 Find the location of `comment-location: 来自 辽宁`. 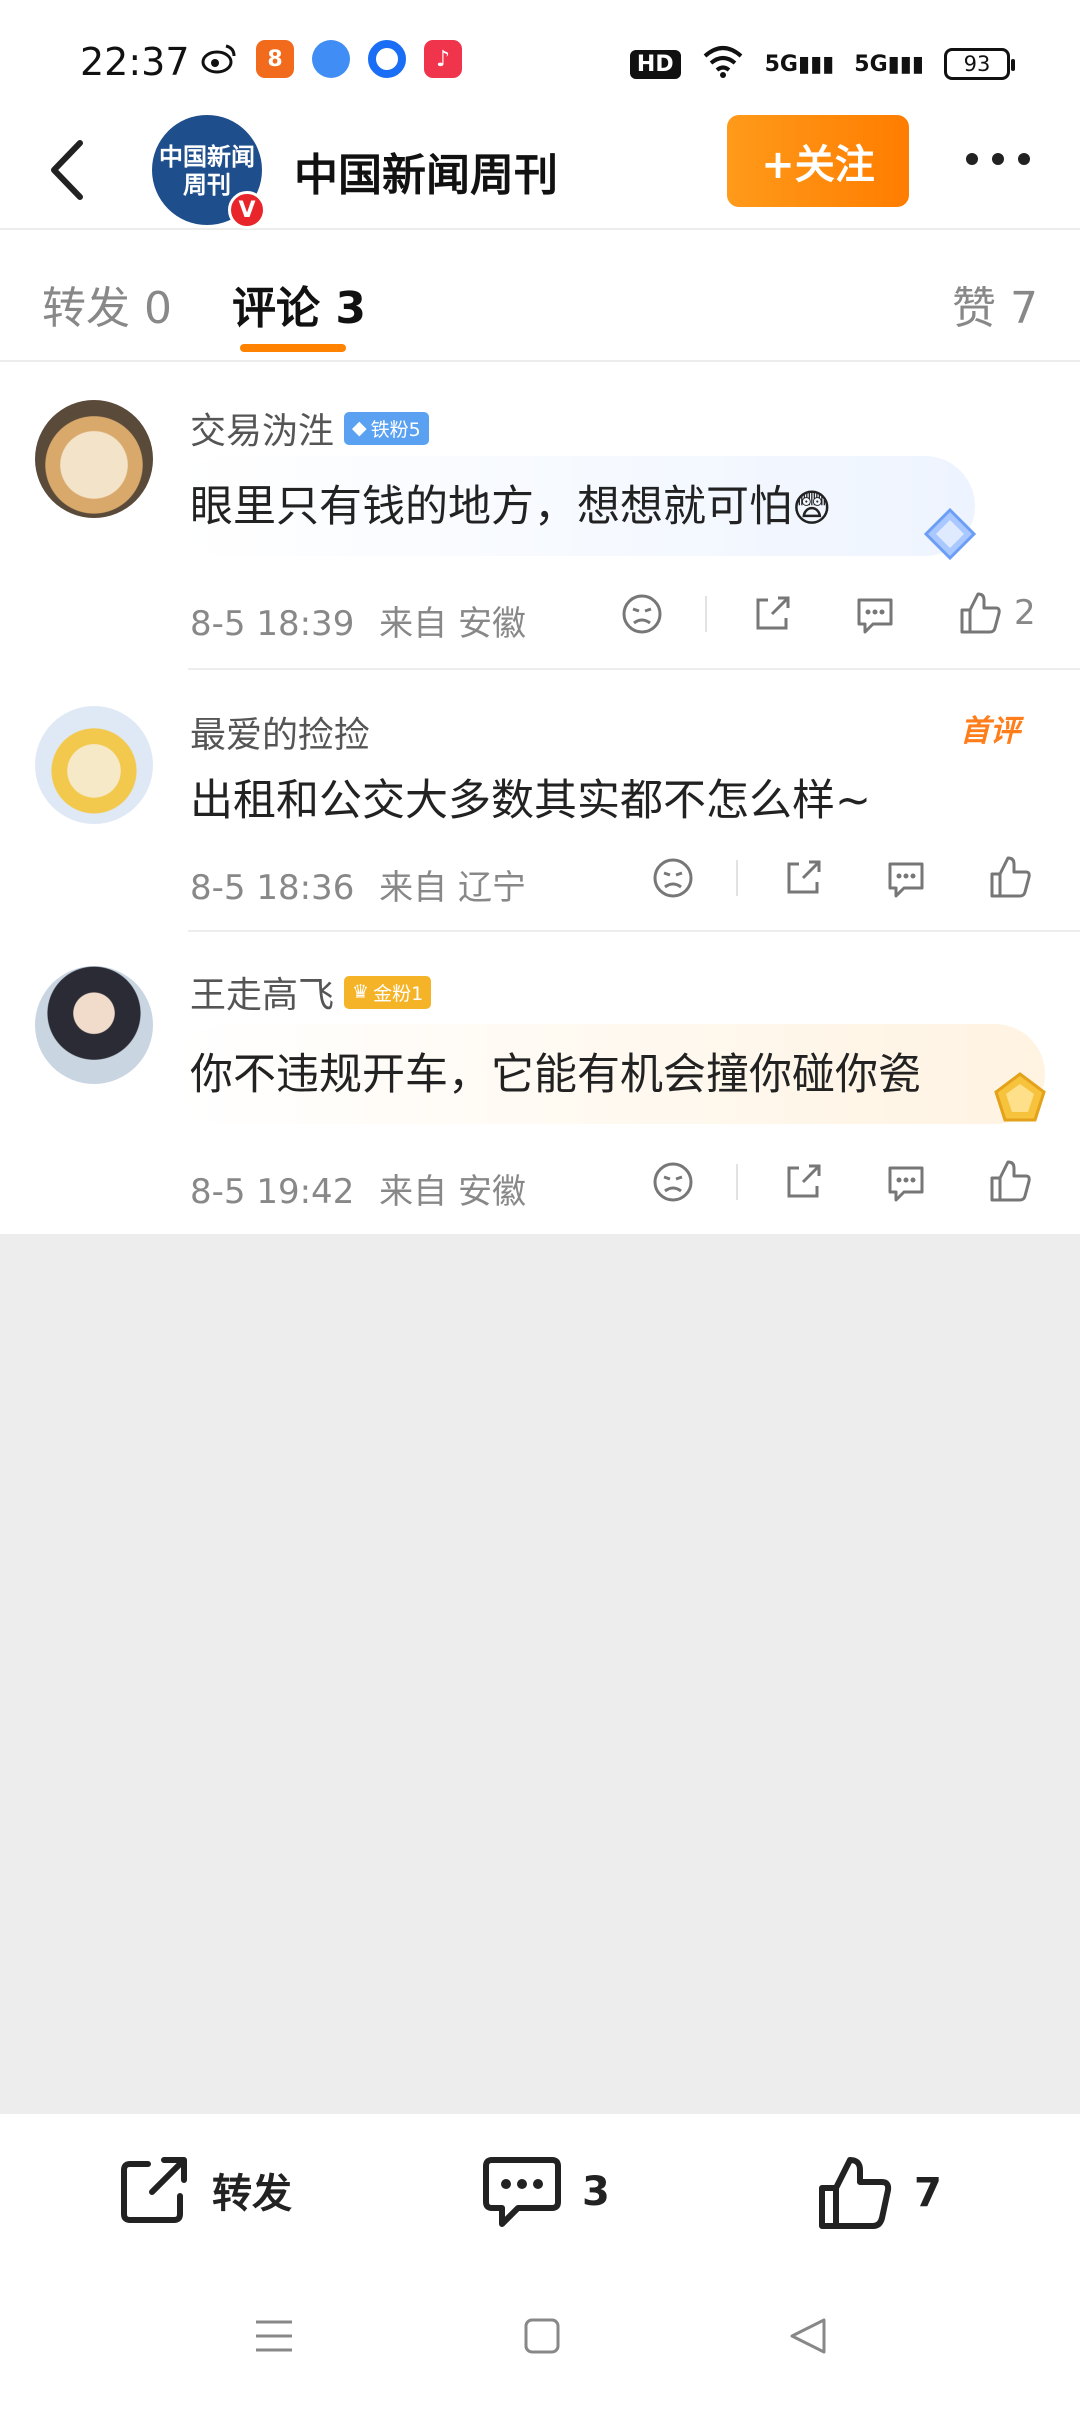

comment-location: 来自 辽宁 is located at coordinates (452, 888).